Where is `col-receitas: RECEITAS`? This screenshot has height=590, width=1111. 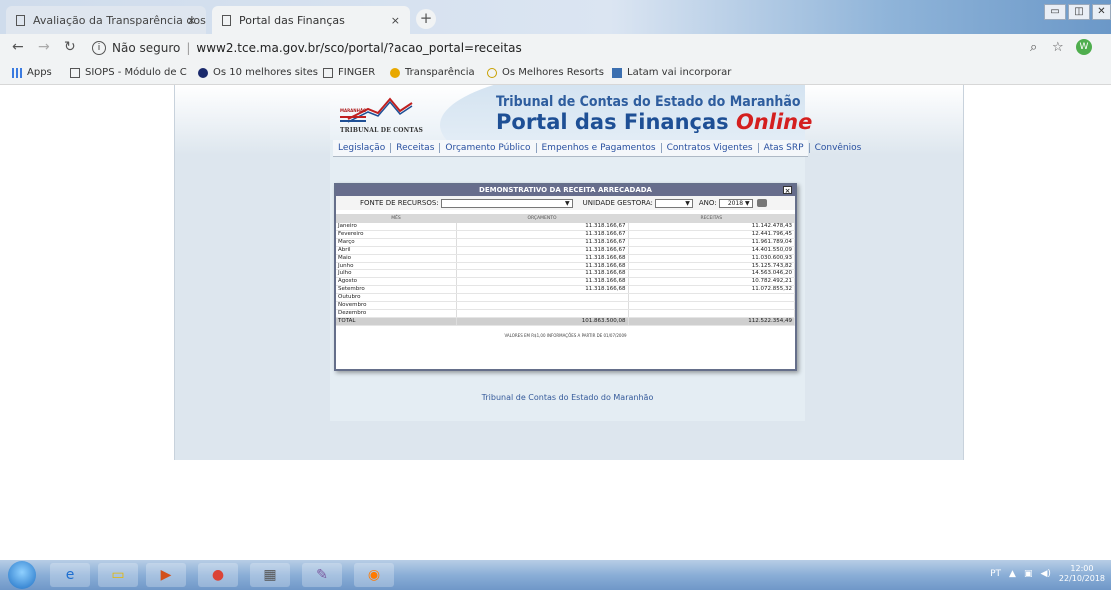 col-receitas: RECEITAS is located at coordinates (711, 218).